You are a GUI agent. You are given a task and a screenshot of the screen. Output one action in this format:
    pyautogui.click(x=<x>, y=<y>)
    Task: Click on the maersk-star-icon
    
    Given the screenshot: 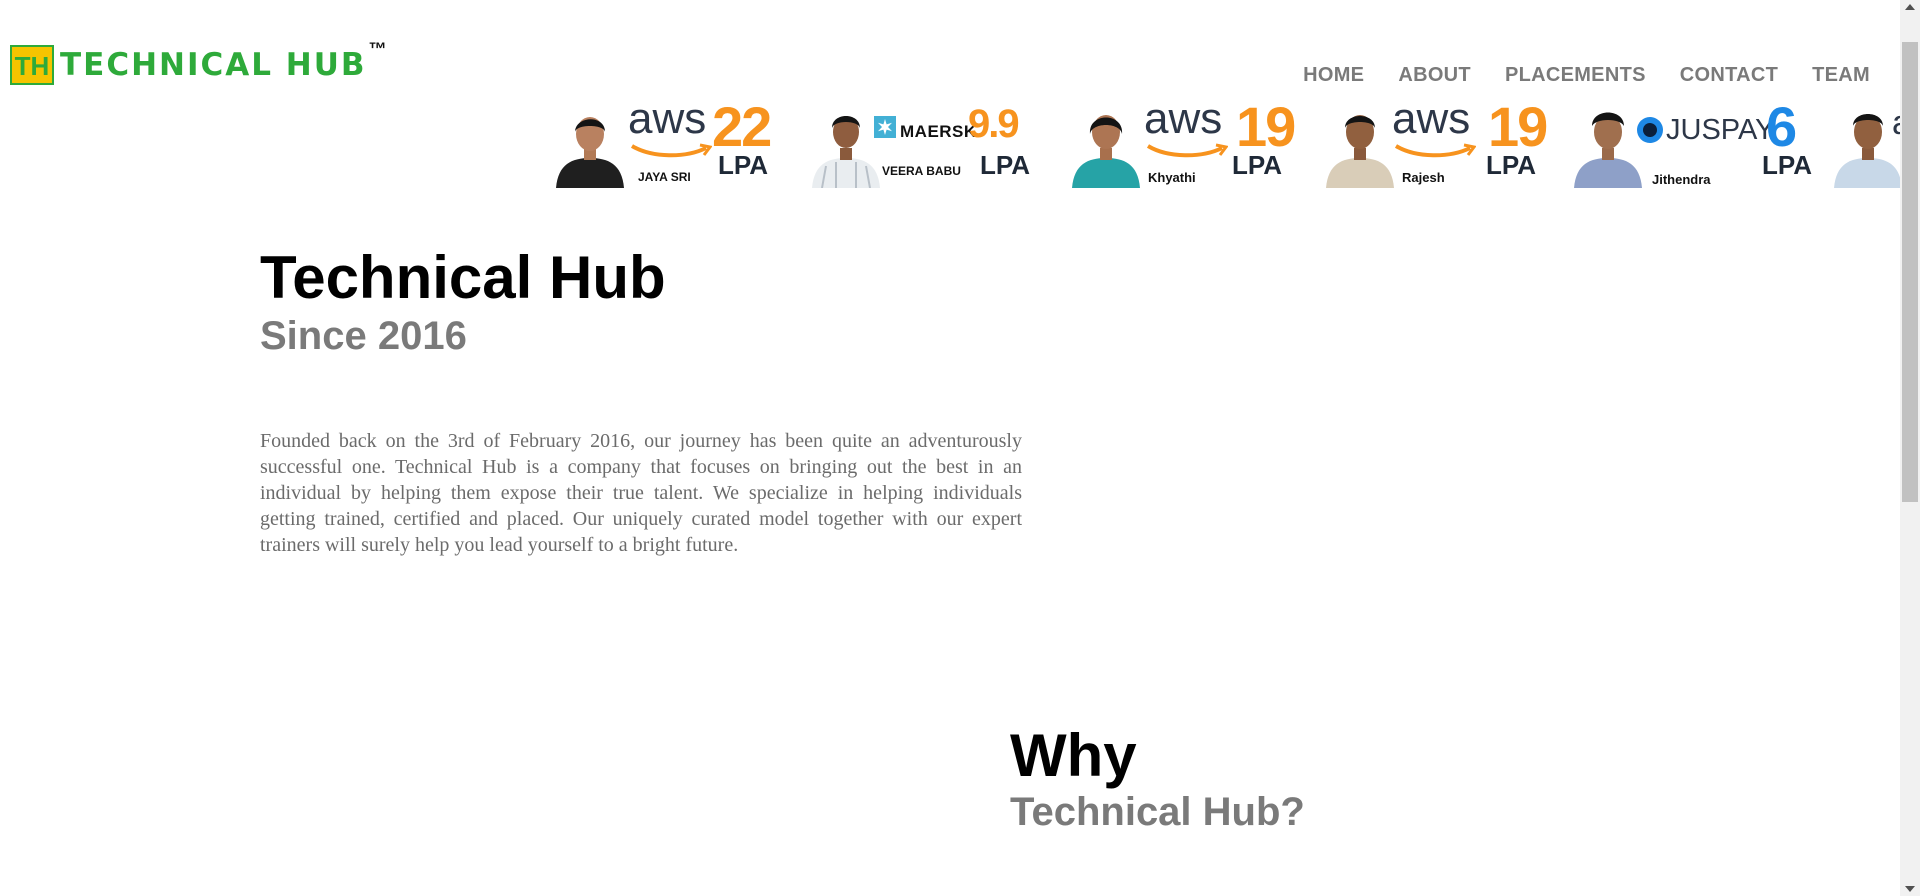 What is the action you would take?
    pyautogui.click(x=885, y=127)
    